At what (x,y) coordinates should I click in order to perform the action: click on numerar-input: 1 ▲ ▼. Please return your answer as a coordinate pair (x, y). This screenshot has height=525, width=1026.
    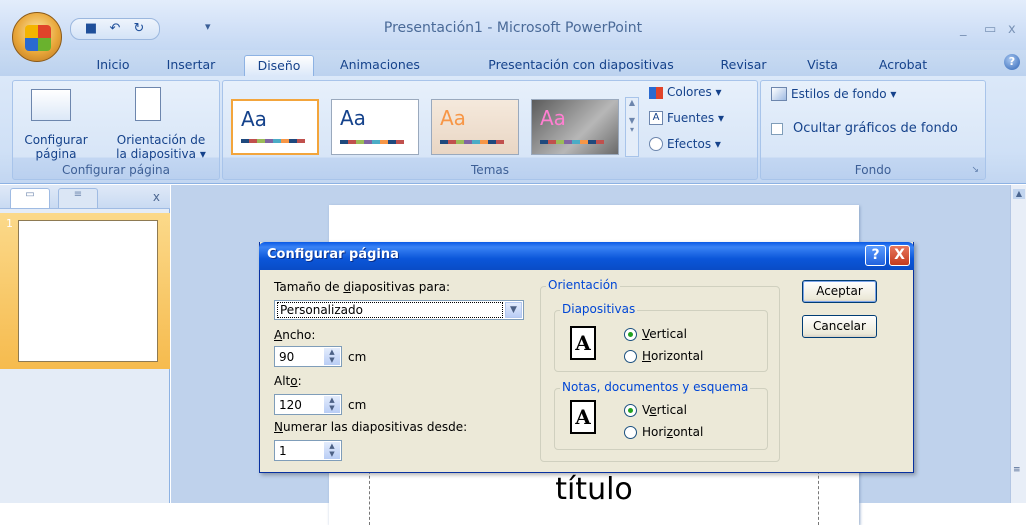
    Looking at the image, I should click on (308, 450).